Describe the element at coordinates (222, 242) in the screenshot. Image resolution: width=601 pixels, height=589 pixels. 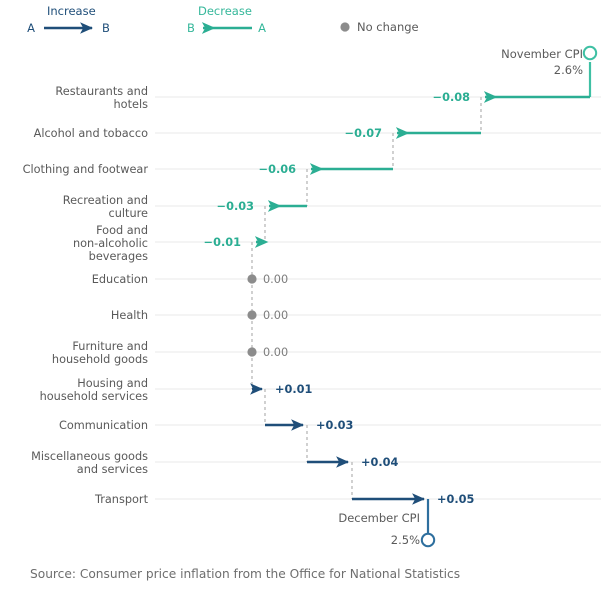
I see `value-label-food-and-non-alcoholic-beverages: −0.01` at that location.